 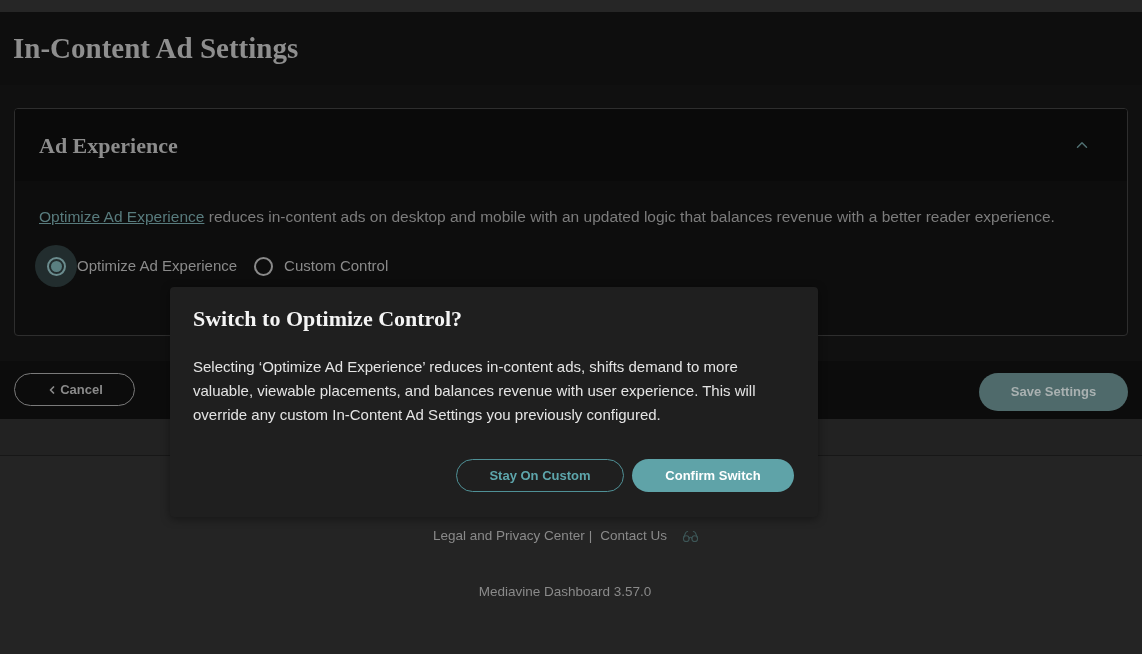 What do you see at coordinates (156, 48) in the screenshot?
I see `page-title: In-Content Ad Settings` at bounding box center [156, 48].